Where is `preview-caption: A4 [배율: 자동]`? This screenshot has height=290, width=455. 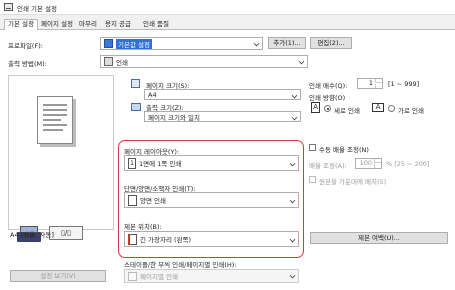 preview-caption: A4 [배율: 자동] is located at coordinates (32, 235).